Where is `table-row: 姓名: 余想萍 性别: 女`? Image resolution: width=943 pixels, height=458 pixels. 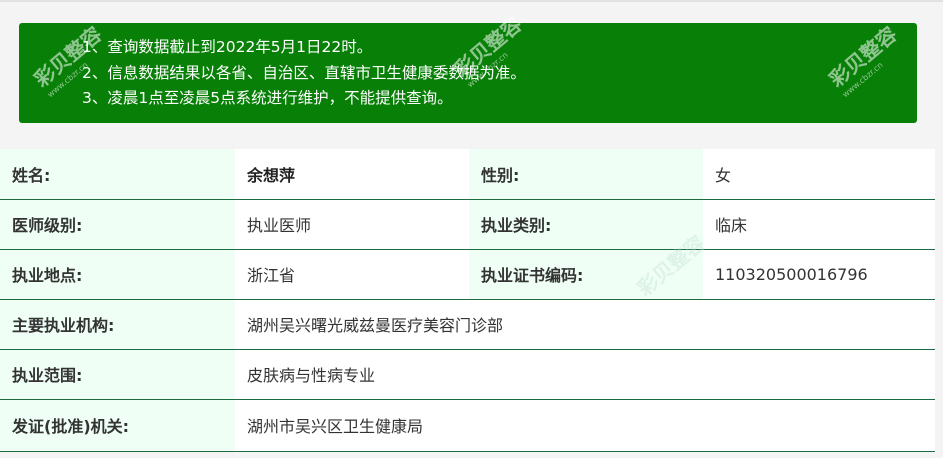 table-row: 姓名: 余想萍 性别: 女 is located at coordinates (467, 174).